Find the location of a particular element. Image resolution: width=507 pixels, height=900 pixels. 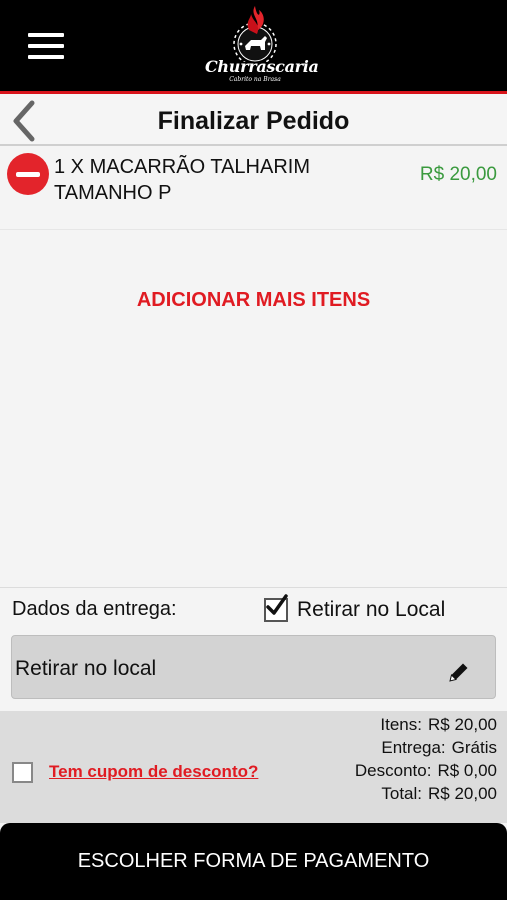

order-item-row: 1 X MACARRÃO TALHARIM TAMANHO P R$ 20,00 is located at coordinates (253, 189).